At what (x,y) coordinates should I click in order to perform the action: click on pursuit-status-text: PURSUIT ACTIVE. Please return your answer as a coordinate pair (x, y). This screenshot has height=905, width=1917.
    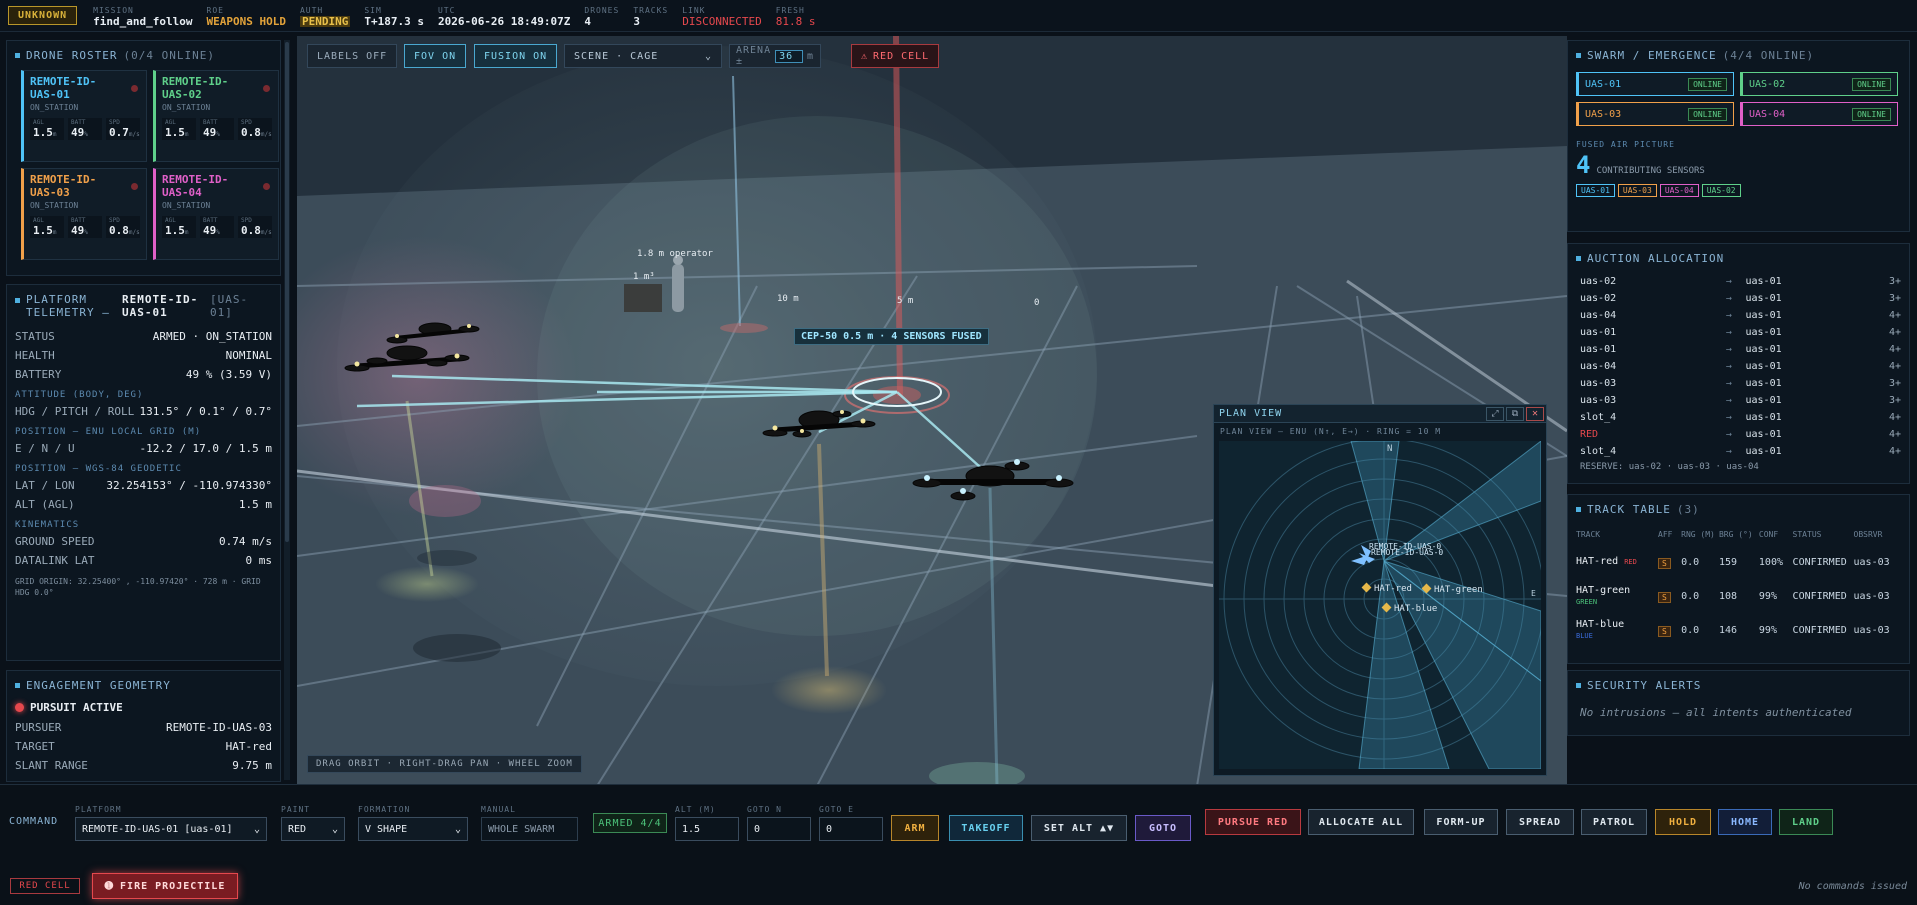
    Looking at the image, I should click on (76, 707).